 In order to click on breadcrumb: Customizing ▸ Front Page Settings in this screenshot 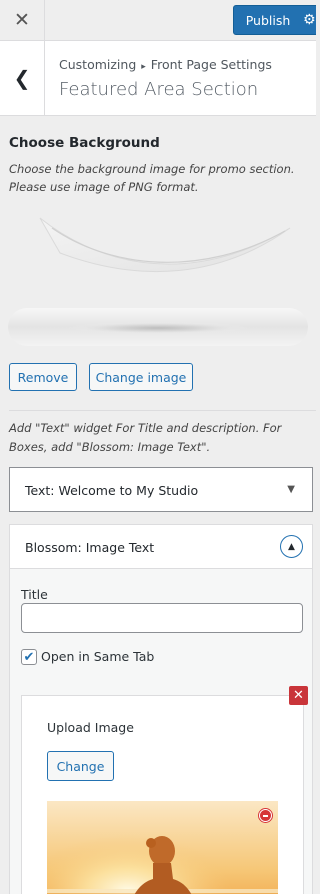, I will do `click(165, 64)`.